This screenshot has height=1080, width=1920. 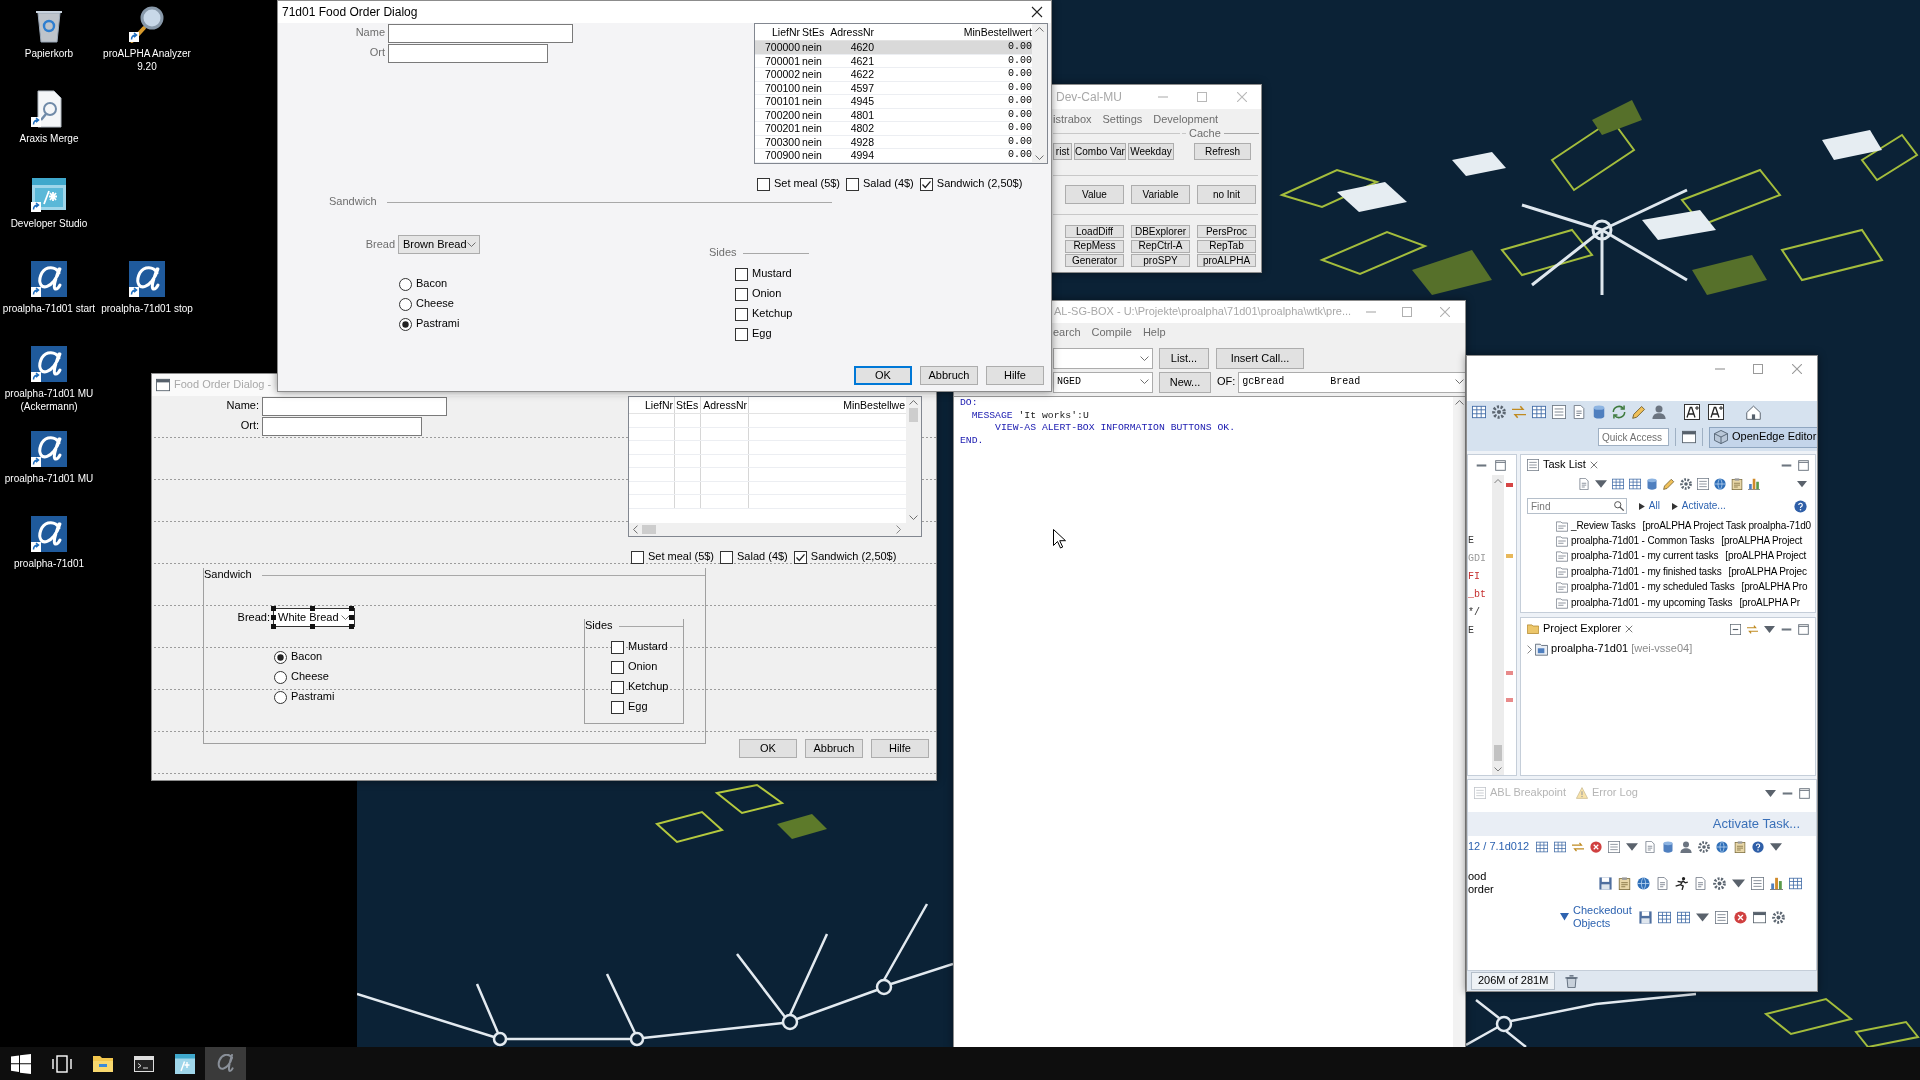 I want to click on table-row: 700002 nein 4622 0.00, so click(x=893, y=75).